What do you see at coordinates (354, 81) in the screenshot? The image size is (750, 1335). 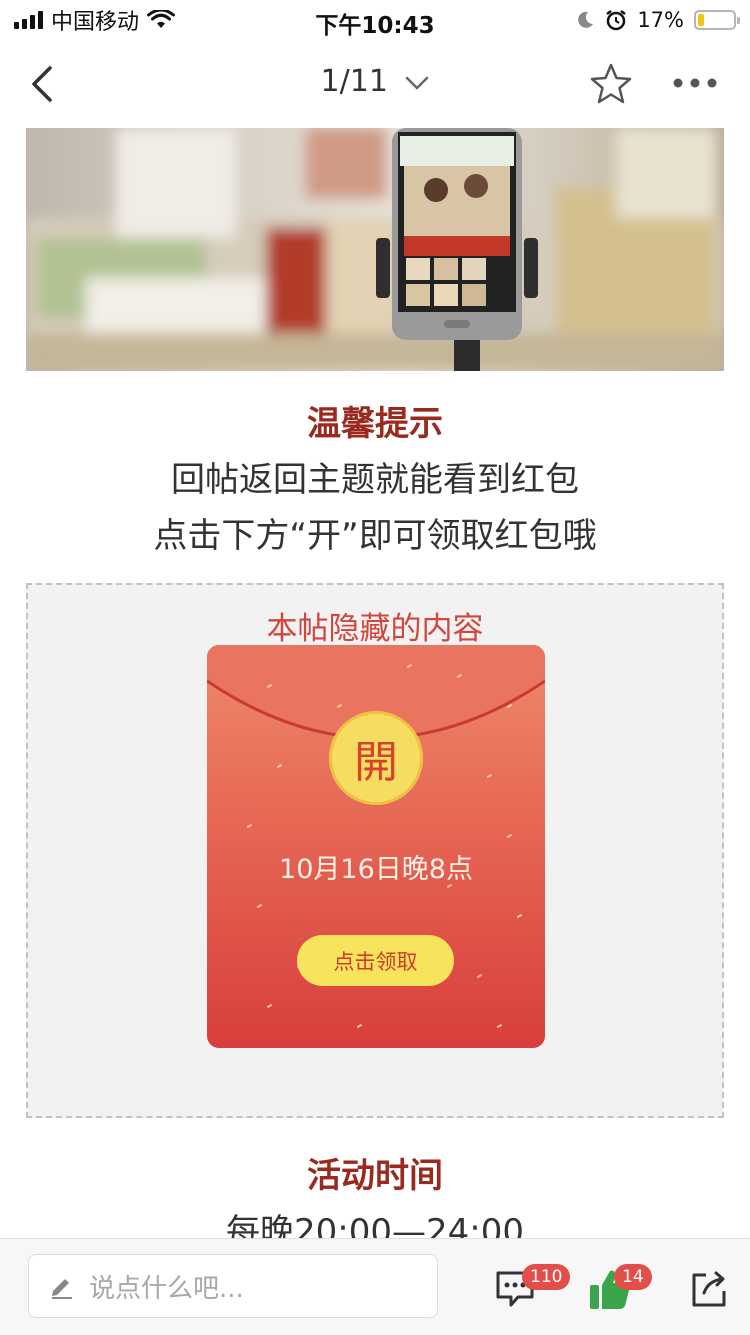 I see `page-indicator-label: 1/11` at bounding box center [354, 81].